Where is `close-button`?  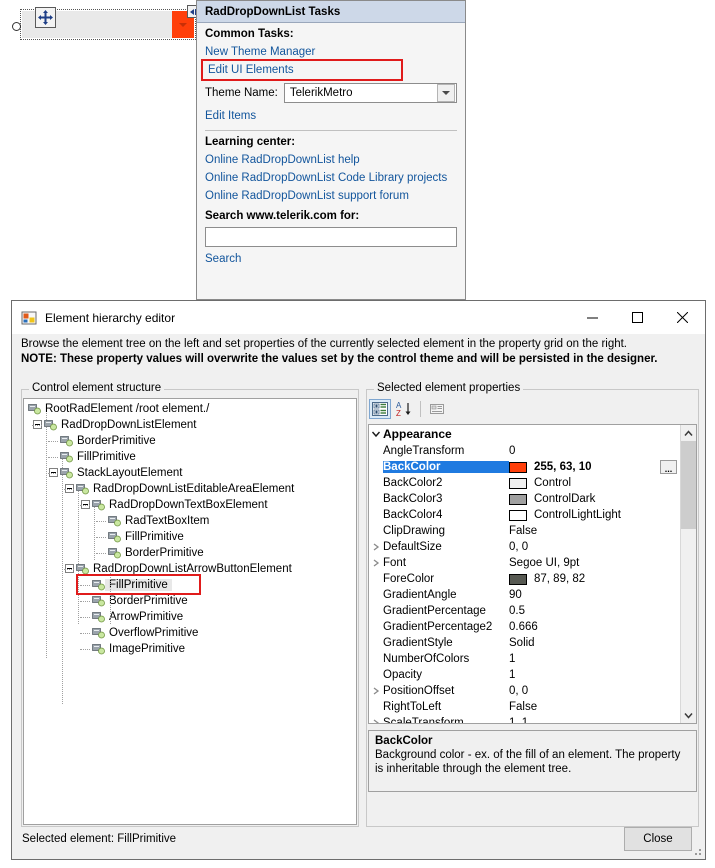
close-button is located at coordinates (682, 317).